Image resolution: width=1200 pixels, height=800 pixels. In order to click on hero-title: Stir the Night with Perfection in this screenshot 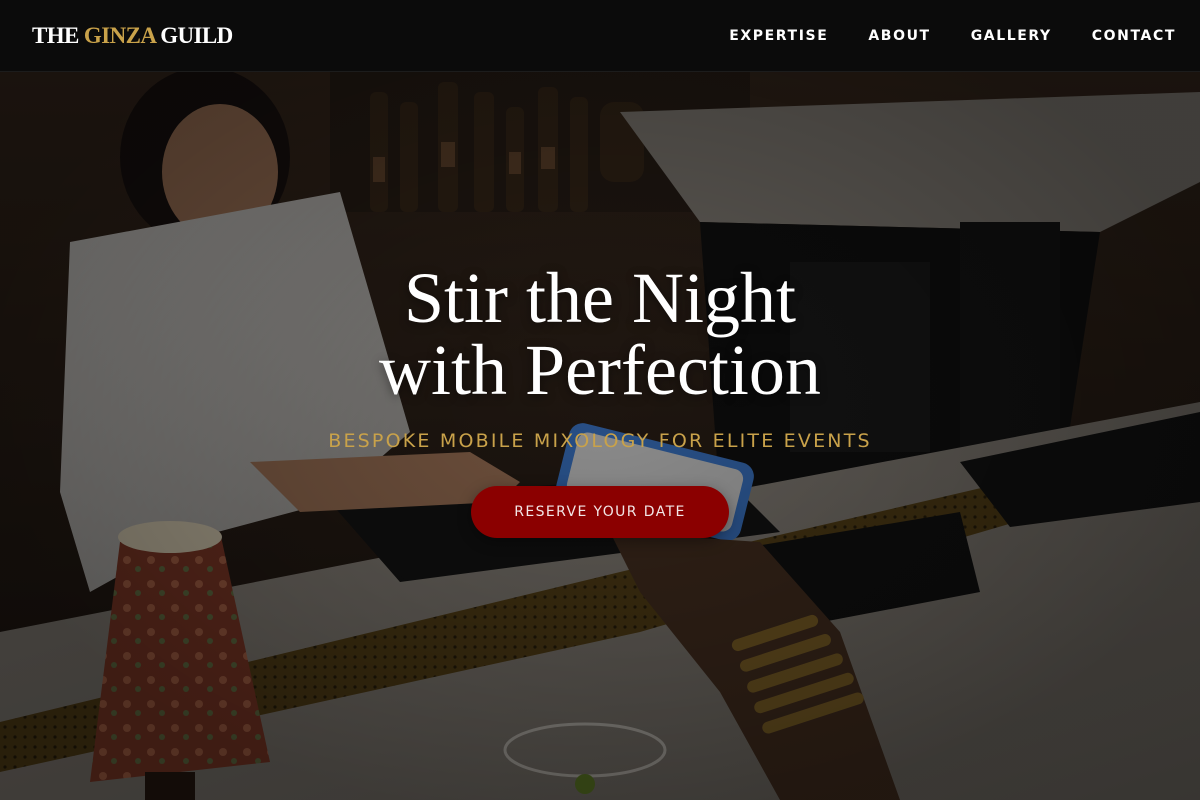, I will do `click(600, 334)`.